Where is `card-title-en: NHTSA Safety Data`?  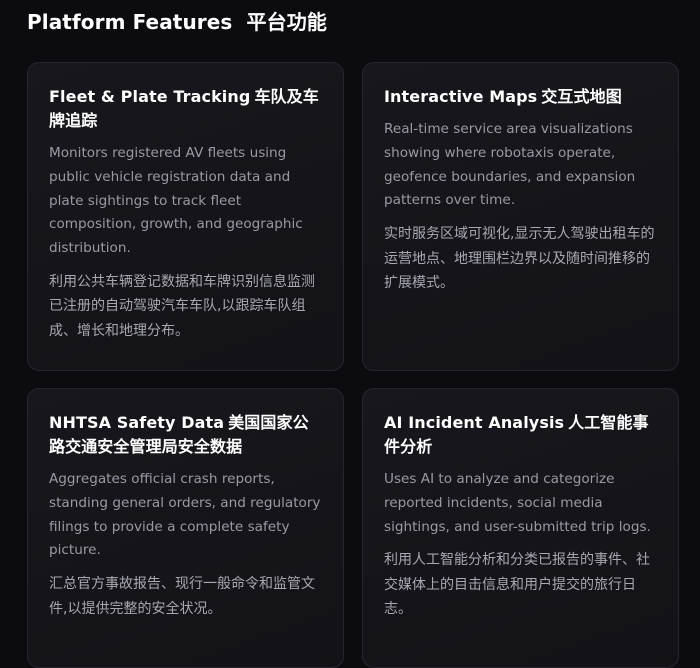 card-title-en: NHTSA Safety Data is located at coordinates (137, 422).